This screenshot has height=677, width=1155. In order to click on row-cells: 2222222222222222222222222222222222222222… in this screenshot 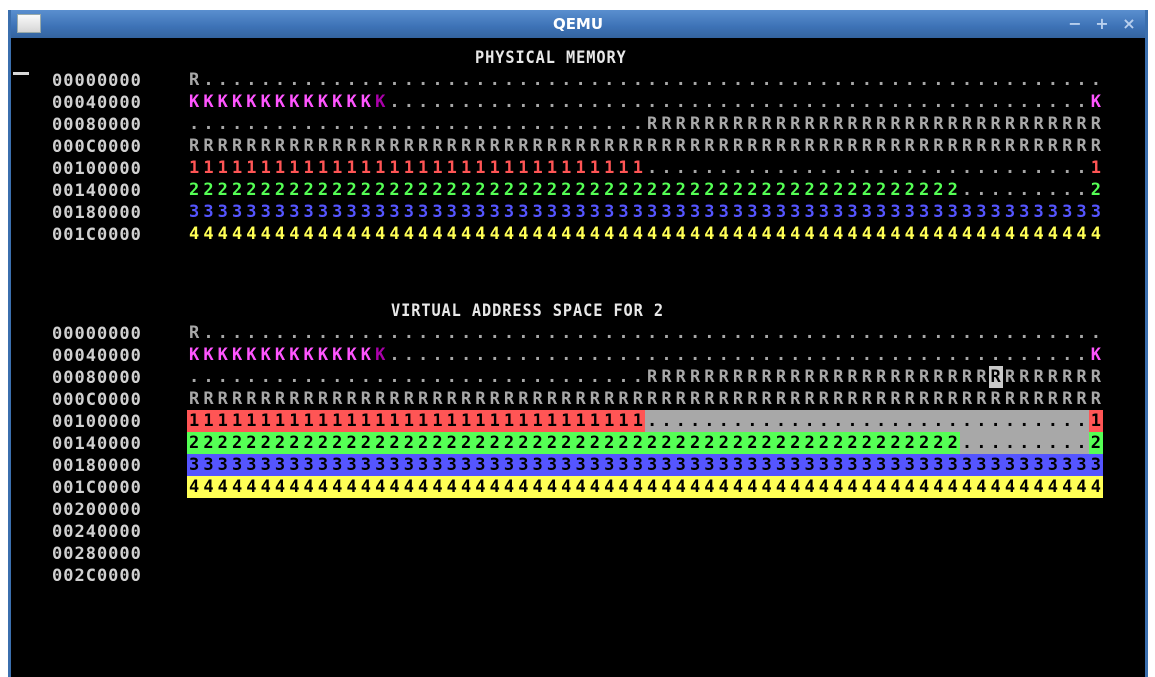, I will do `click(645, 190)`.